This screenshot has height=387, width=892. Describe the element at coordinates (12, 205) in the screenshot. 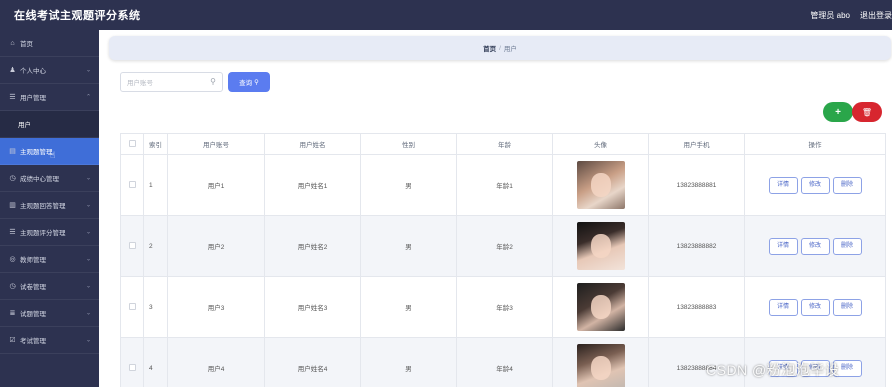

I see `bar-chart-icon: ▥` at that location.